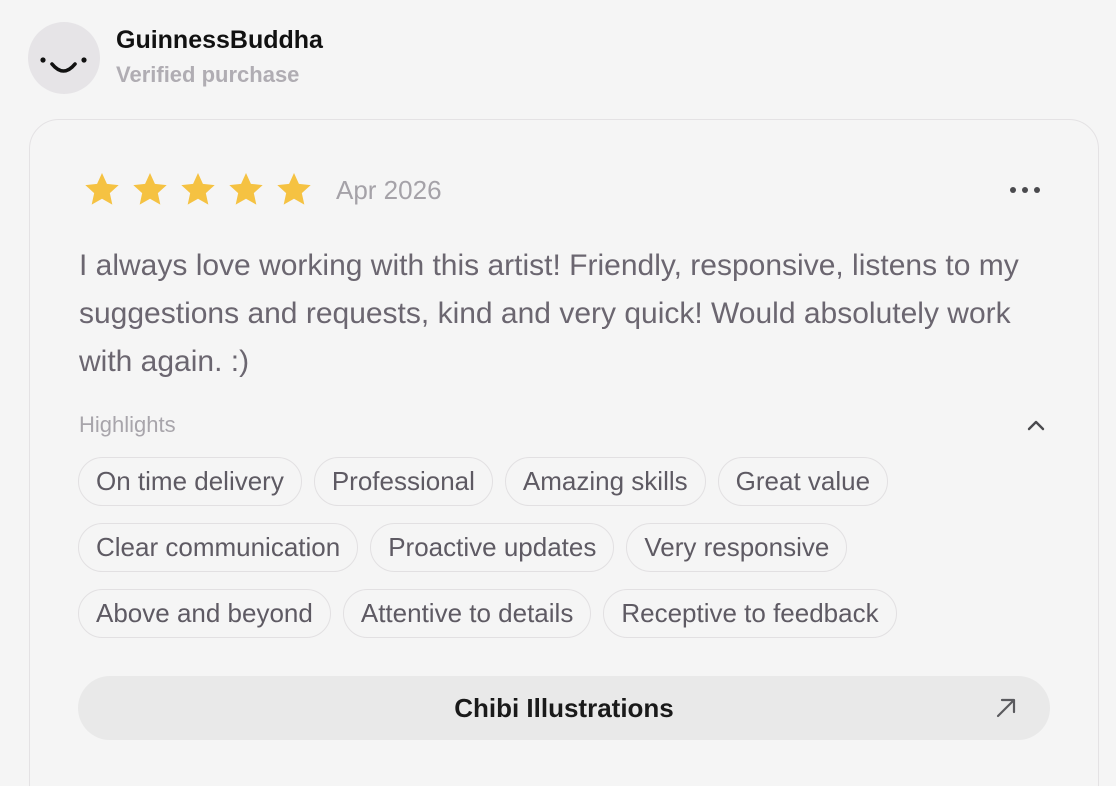 The height and width of the screenshot is (786, 1116). I want to click on arrow-up-right-icon, so click(1006, 708).